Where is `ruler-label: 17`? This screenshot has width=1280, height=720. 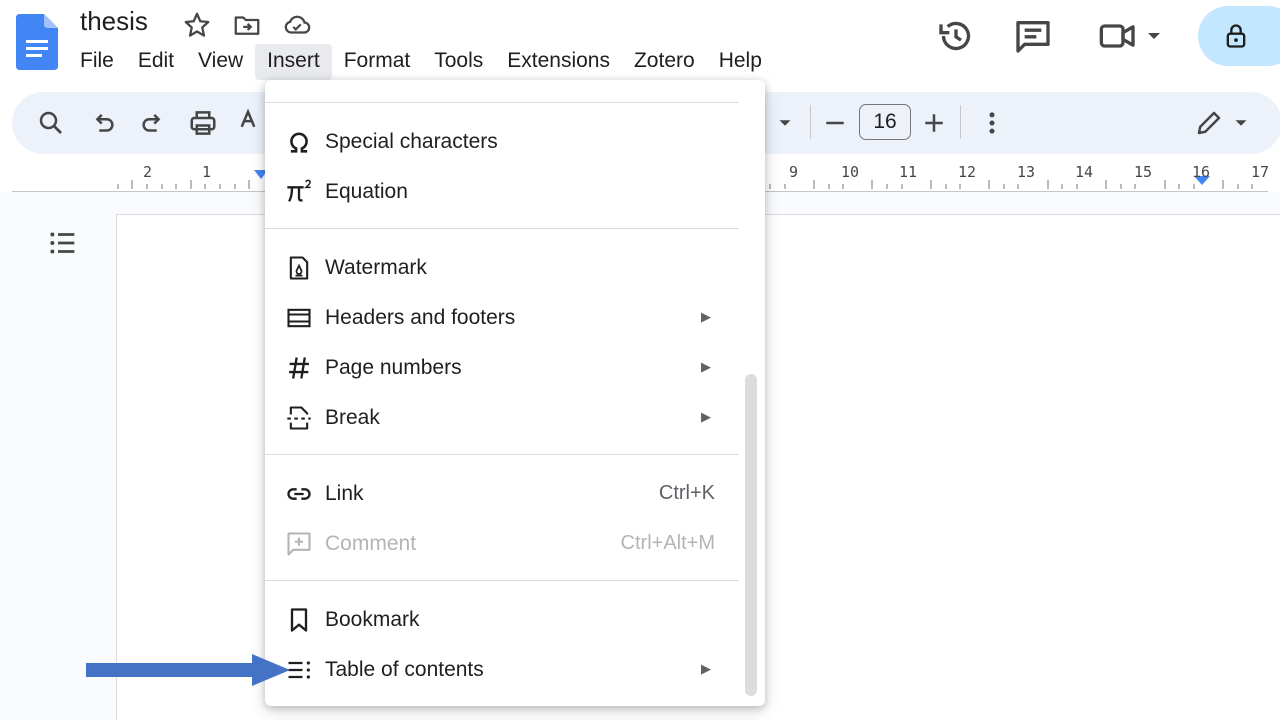 ruler-label: 17 is located at coordinates (1260, 172).